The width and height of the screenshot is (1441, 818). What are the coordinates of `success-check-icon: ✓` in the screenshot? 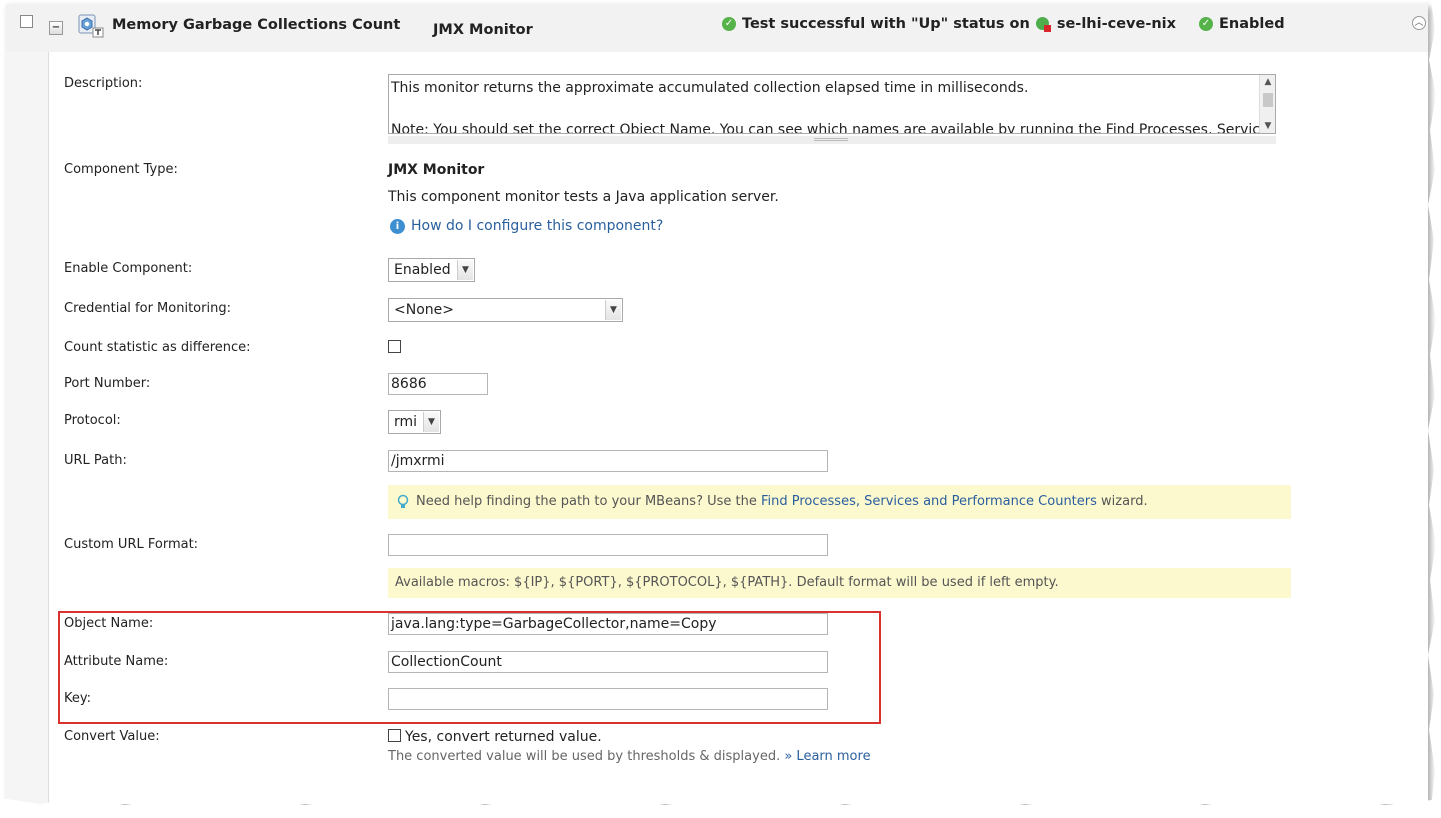 It's located at (729, 24).